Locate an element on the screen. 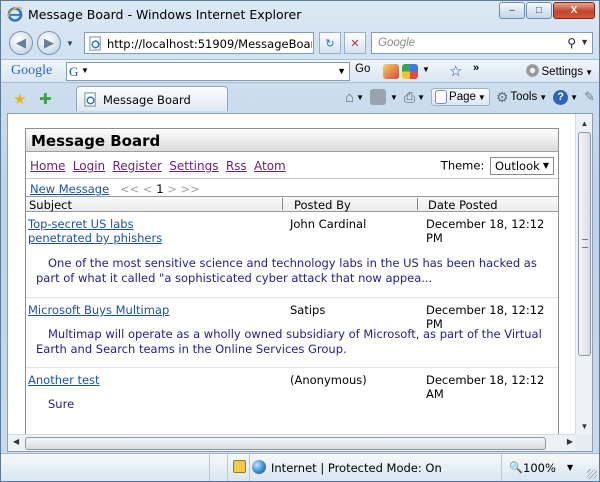  scroll-down-icon: ▼ is located at coordinates (584, 426).